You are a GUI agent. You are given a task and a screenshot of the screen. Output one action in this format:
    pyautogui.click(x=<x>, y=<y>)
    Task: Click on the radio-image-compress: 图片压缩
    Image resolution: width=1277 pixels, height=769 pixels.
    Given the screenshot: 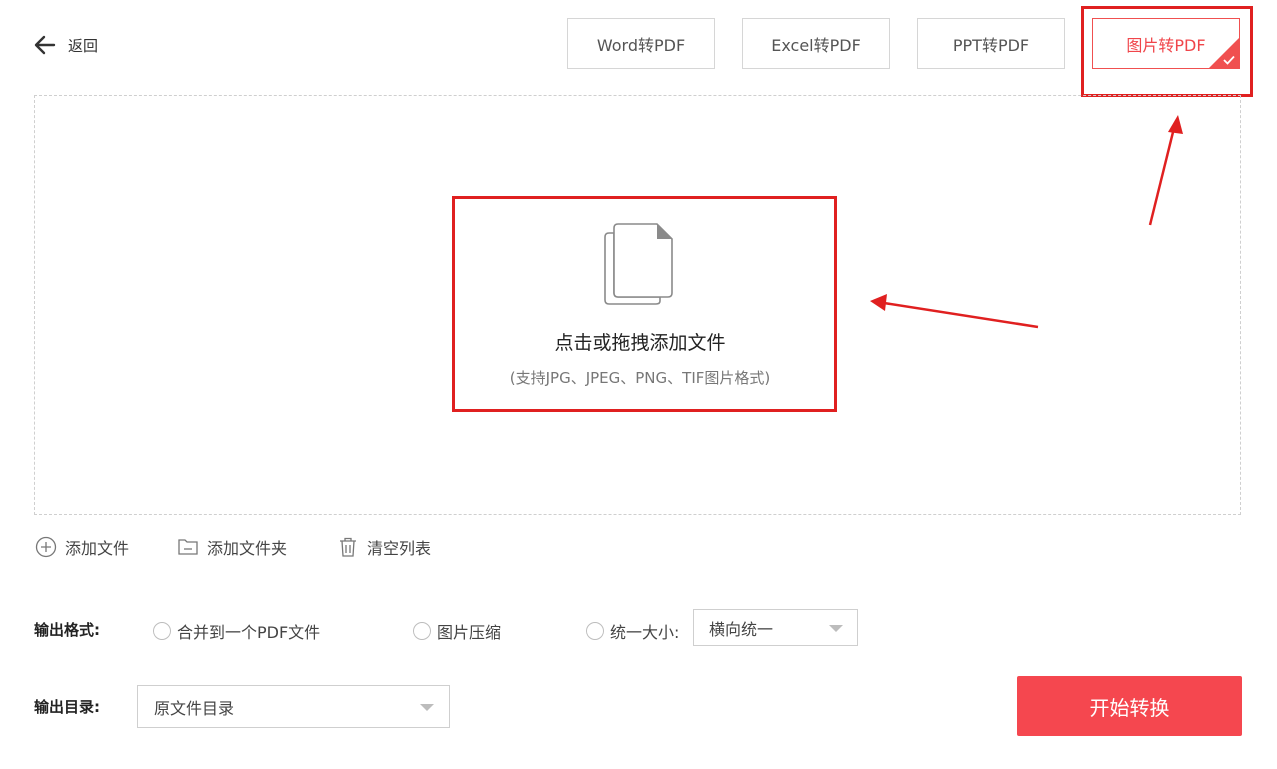 What is the action you would take?
    pyautogui.click(x=457, y=631)
    